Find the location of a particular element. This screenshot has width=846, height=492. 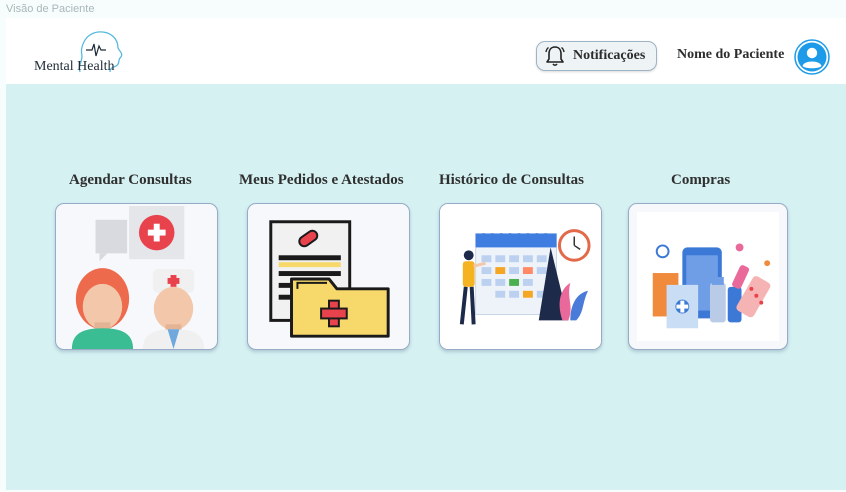

card-title-history: Histórico de Consultas is located at coordinates (512, 180).